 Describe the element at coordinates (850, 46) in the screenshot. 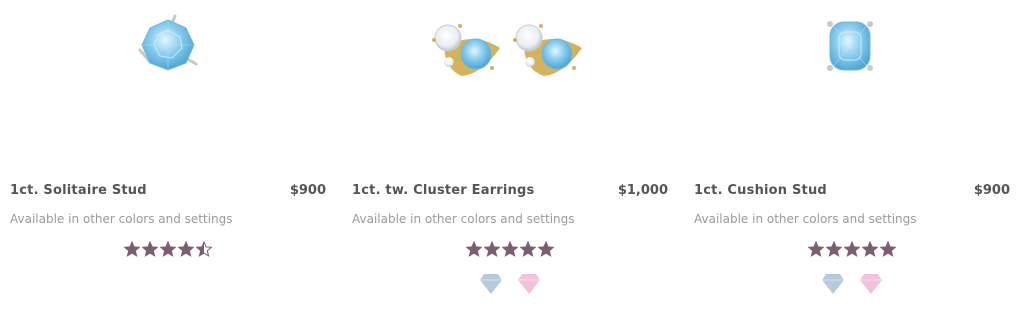

I see `cushion-stud-earring-icon` at that location.